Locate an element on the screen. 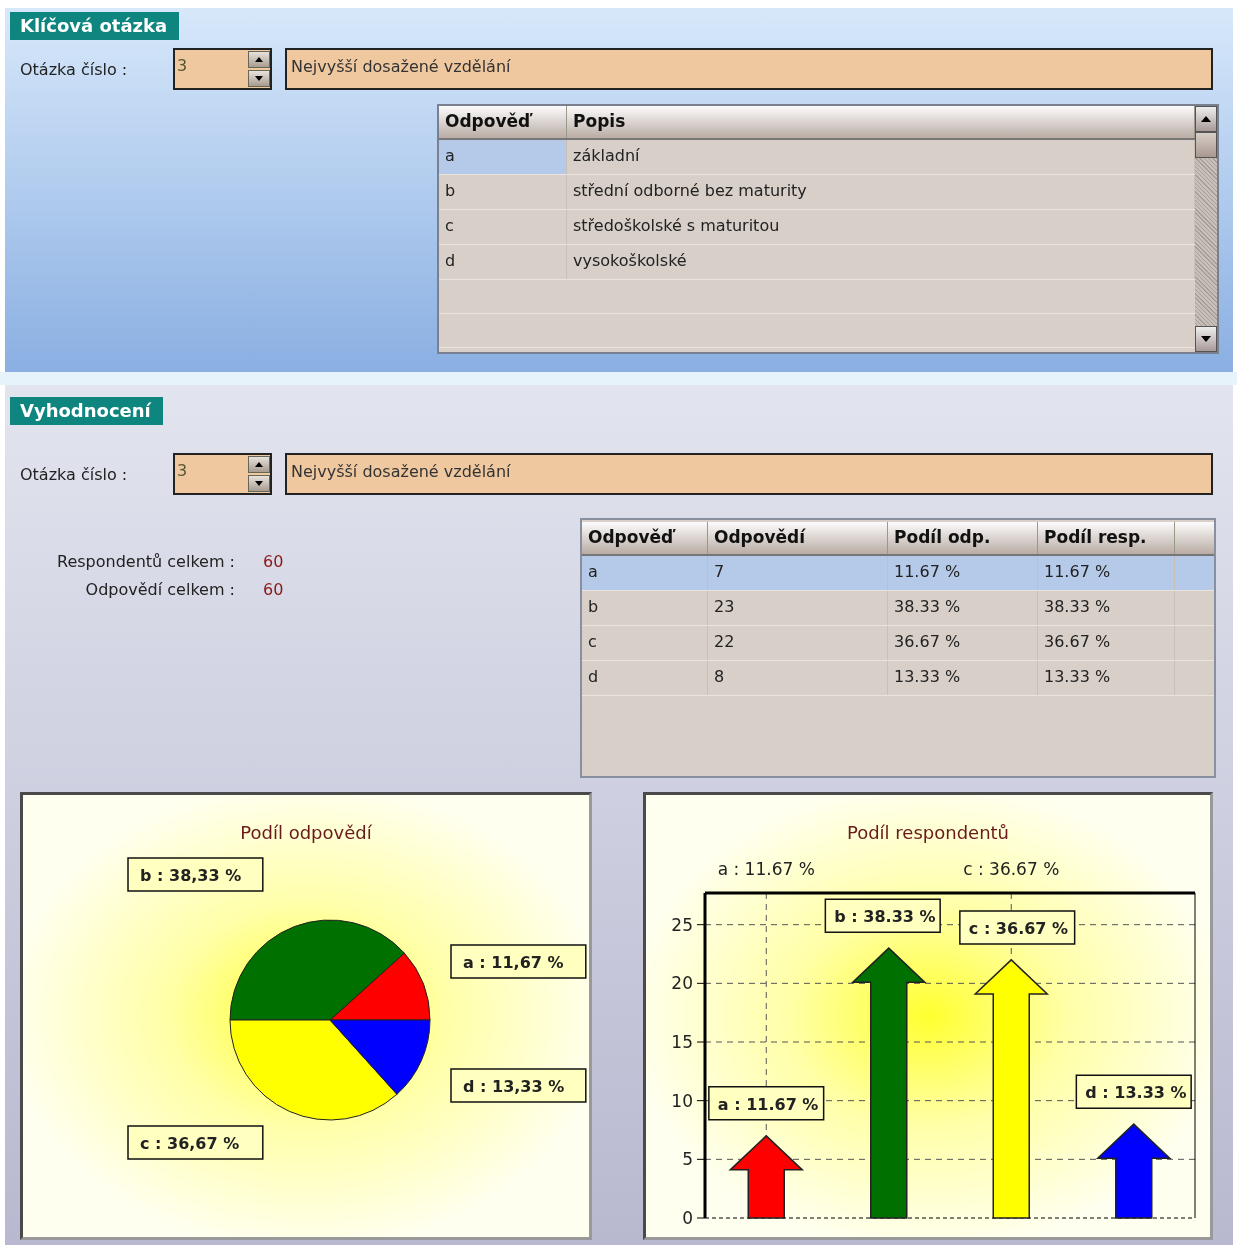  axis-tick-label: 20 is located at coordinates (682, 983).